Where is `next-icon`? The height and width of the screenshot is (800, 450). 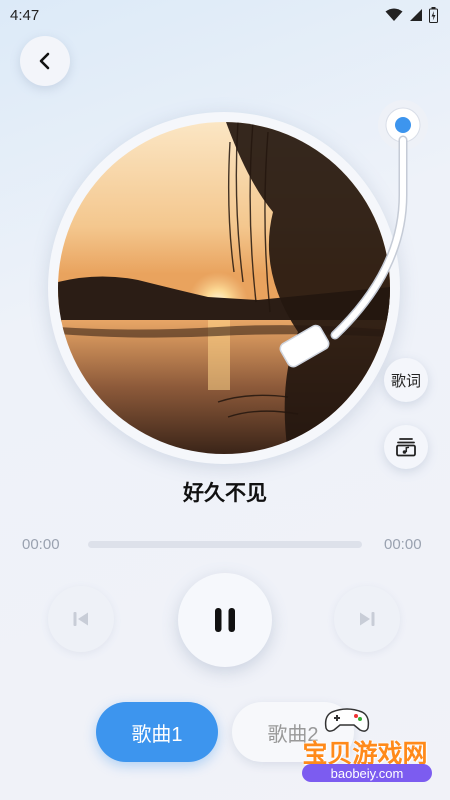 next-icon is located at coordinates (367, 619).